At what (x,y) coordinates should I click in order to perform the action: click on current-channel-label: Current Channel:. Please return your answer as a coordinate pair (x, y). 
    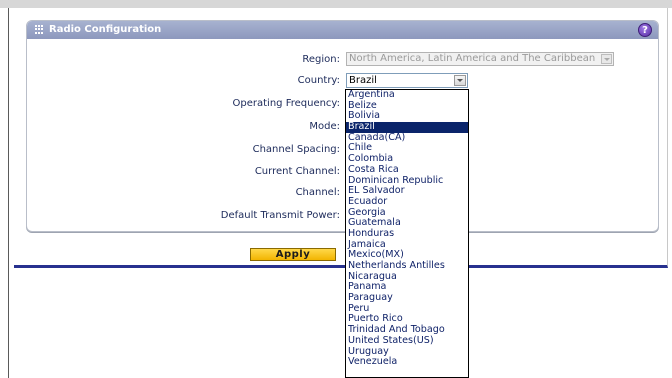
    Looking at the image, I should click on (297, 171).